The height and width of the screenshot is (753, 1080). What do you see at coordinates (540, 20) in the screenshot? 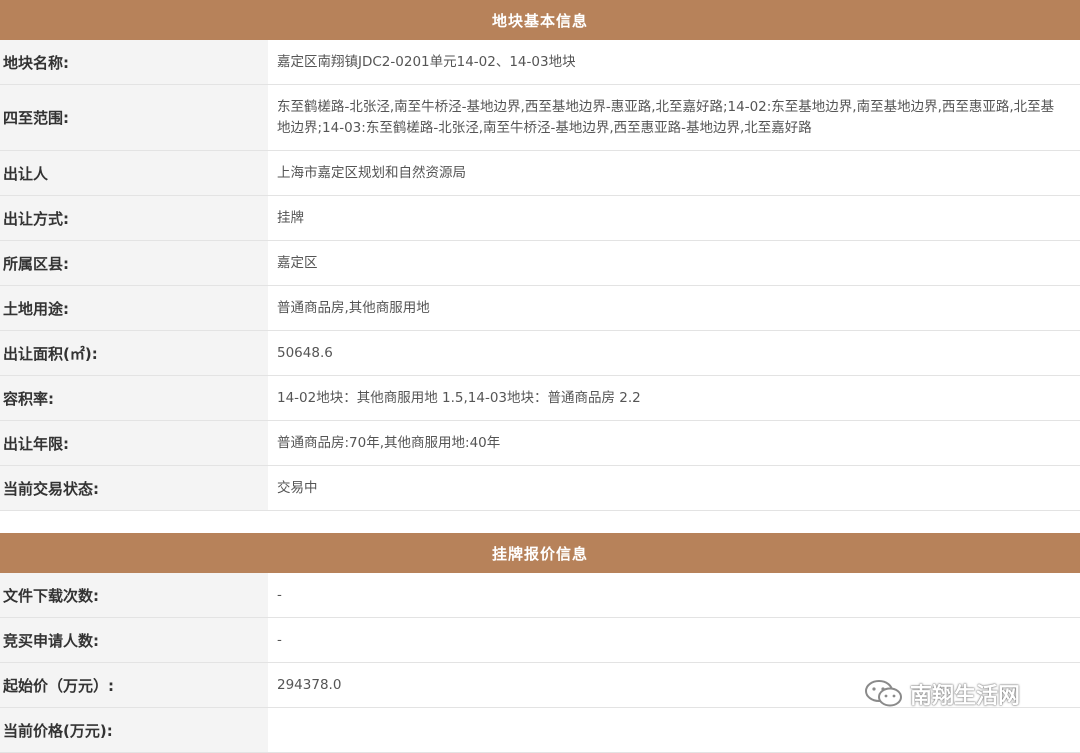
I see `section-header-basic-info: 地块基本信息` at bounding box center [540, 20].